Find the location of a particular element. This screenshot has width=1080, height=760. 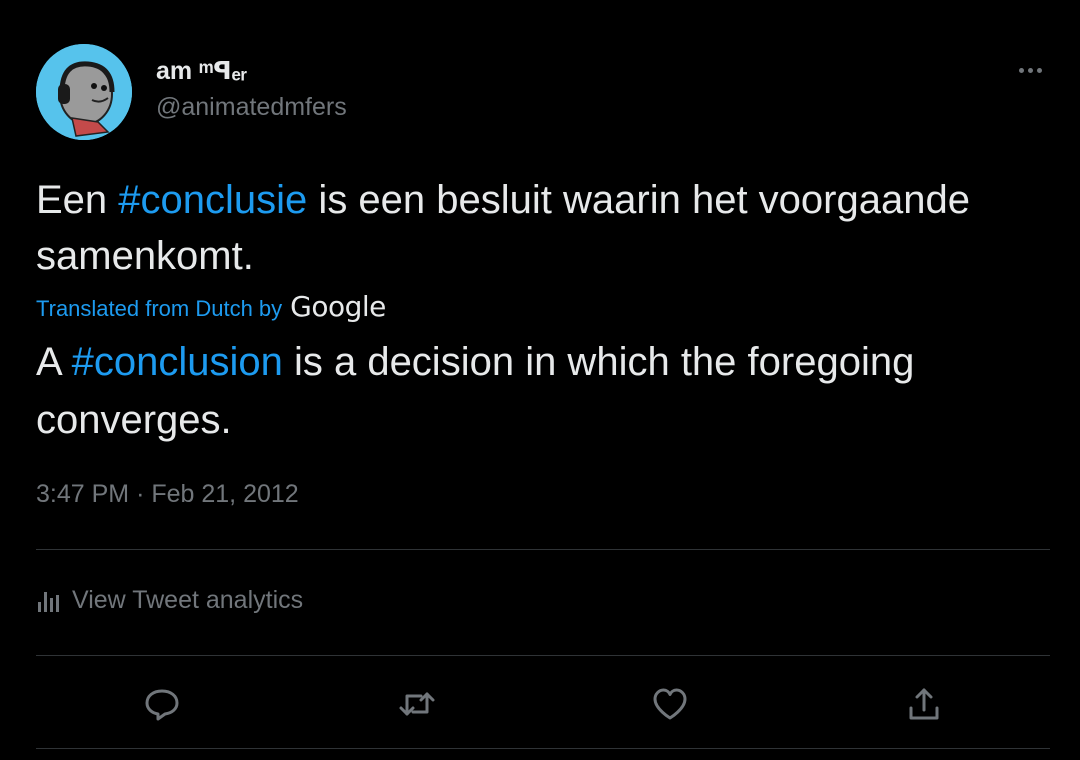

analytics-icon is located at coordinates (48, 601).